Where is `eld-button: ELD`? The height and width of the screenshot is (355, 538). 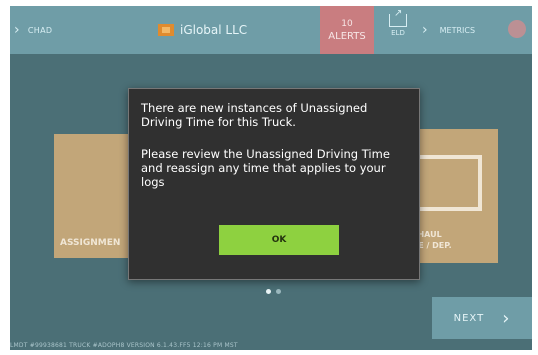 eld-button: ELD is located at coordinates (398, 22).